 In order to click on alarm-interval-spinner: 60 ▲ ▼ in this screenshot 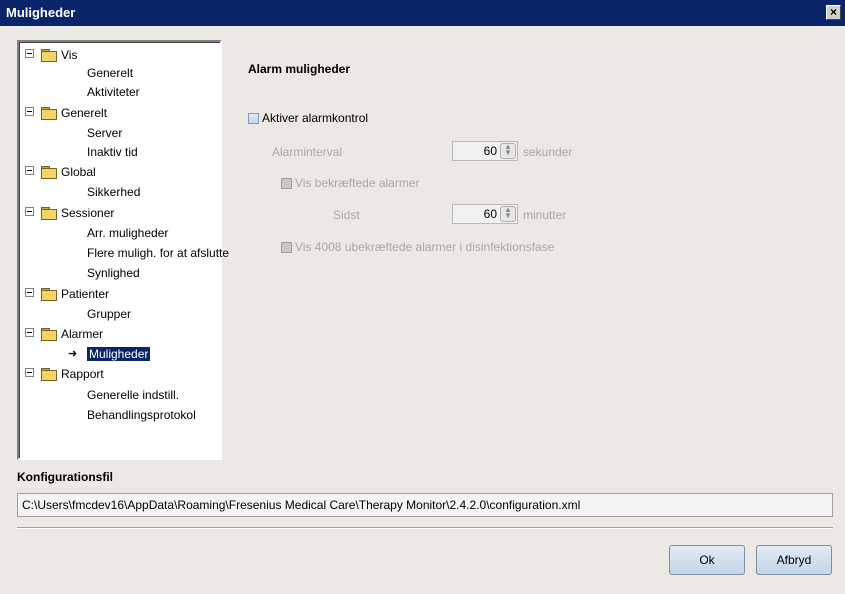, I will do `click(485, 151)`.